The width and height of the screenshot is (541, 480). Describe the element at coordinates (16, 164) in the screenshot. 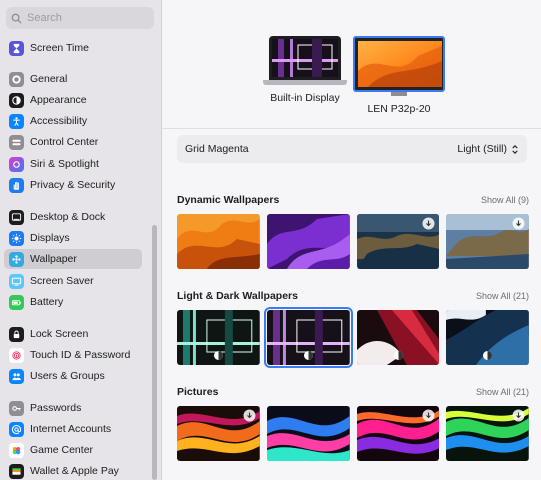

I see `siri-icon` at that location.